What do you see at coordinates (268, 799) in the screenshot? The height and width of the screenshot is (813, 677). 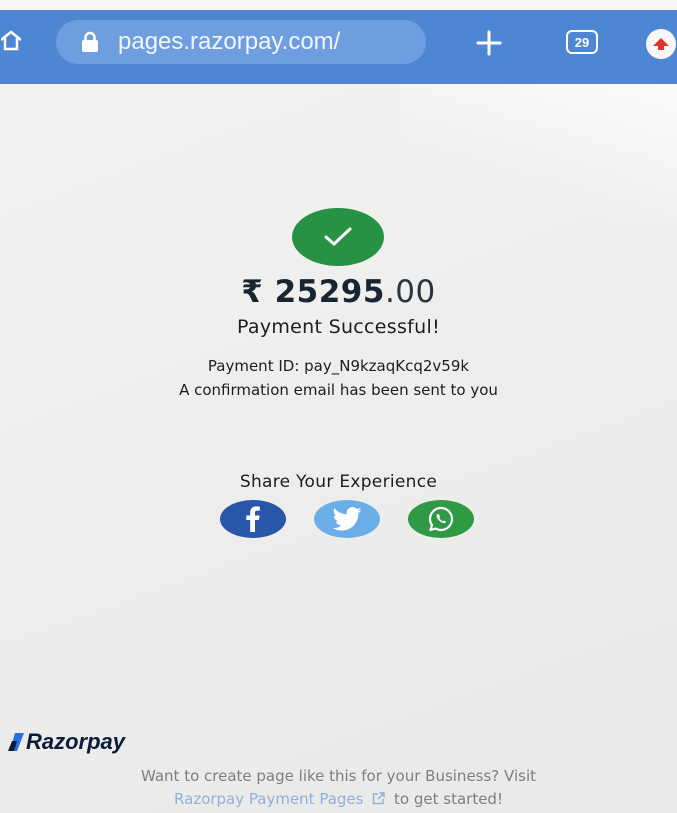 I see `payment-pages-link: Razorpay Payment Pages` at bounding box center [268, 799].